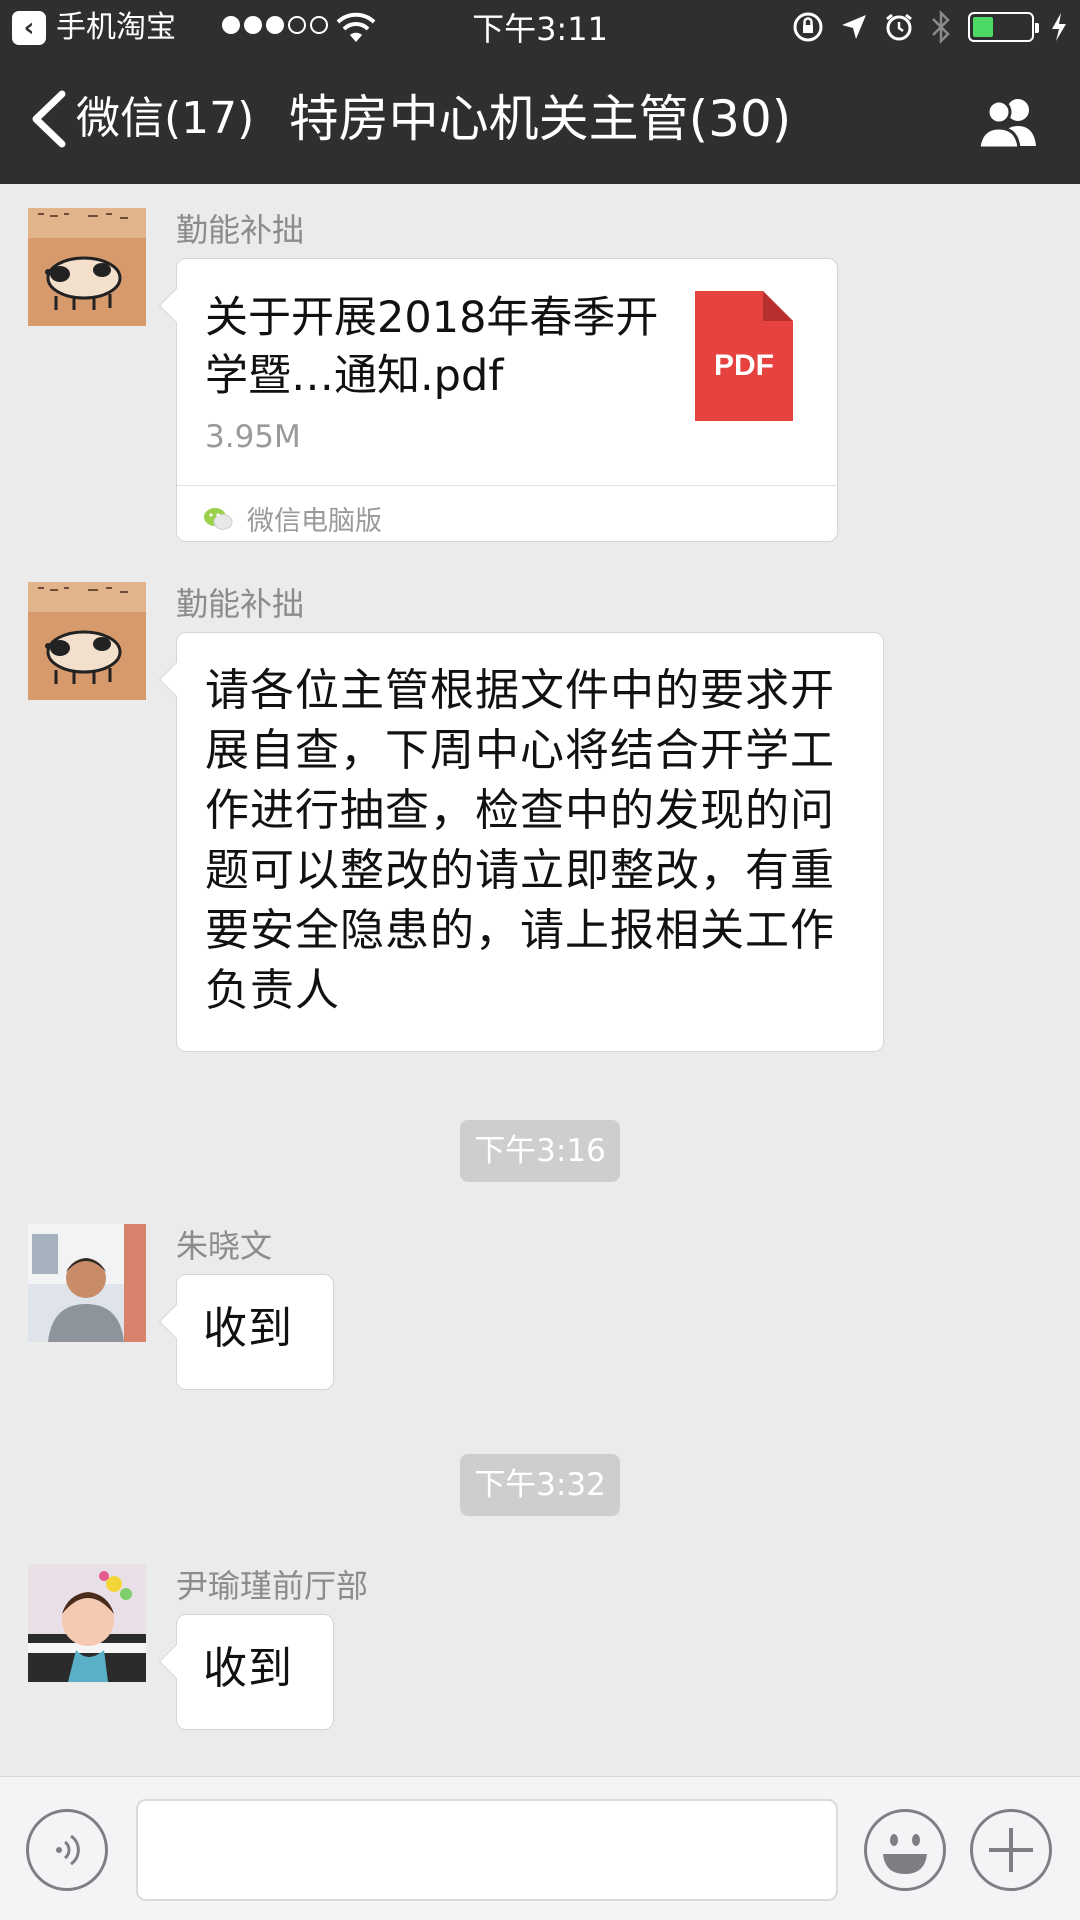  I want to click on battery-icon, so click(1003, 27).